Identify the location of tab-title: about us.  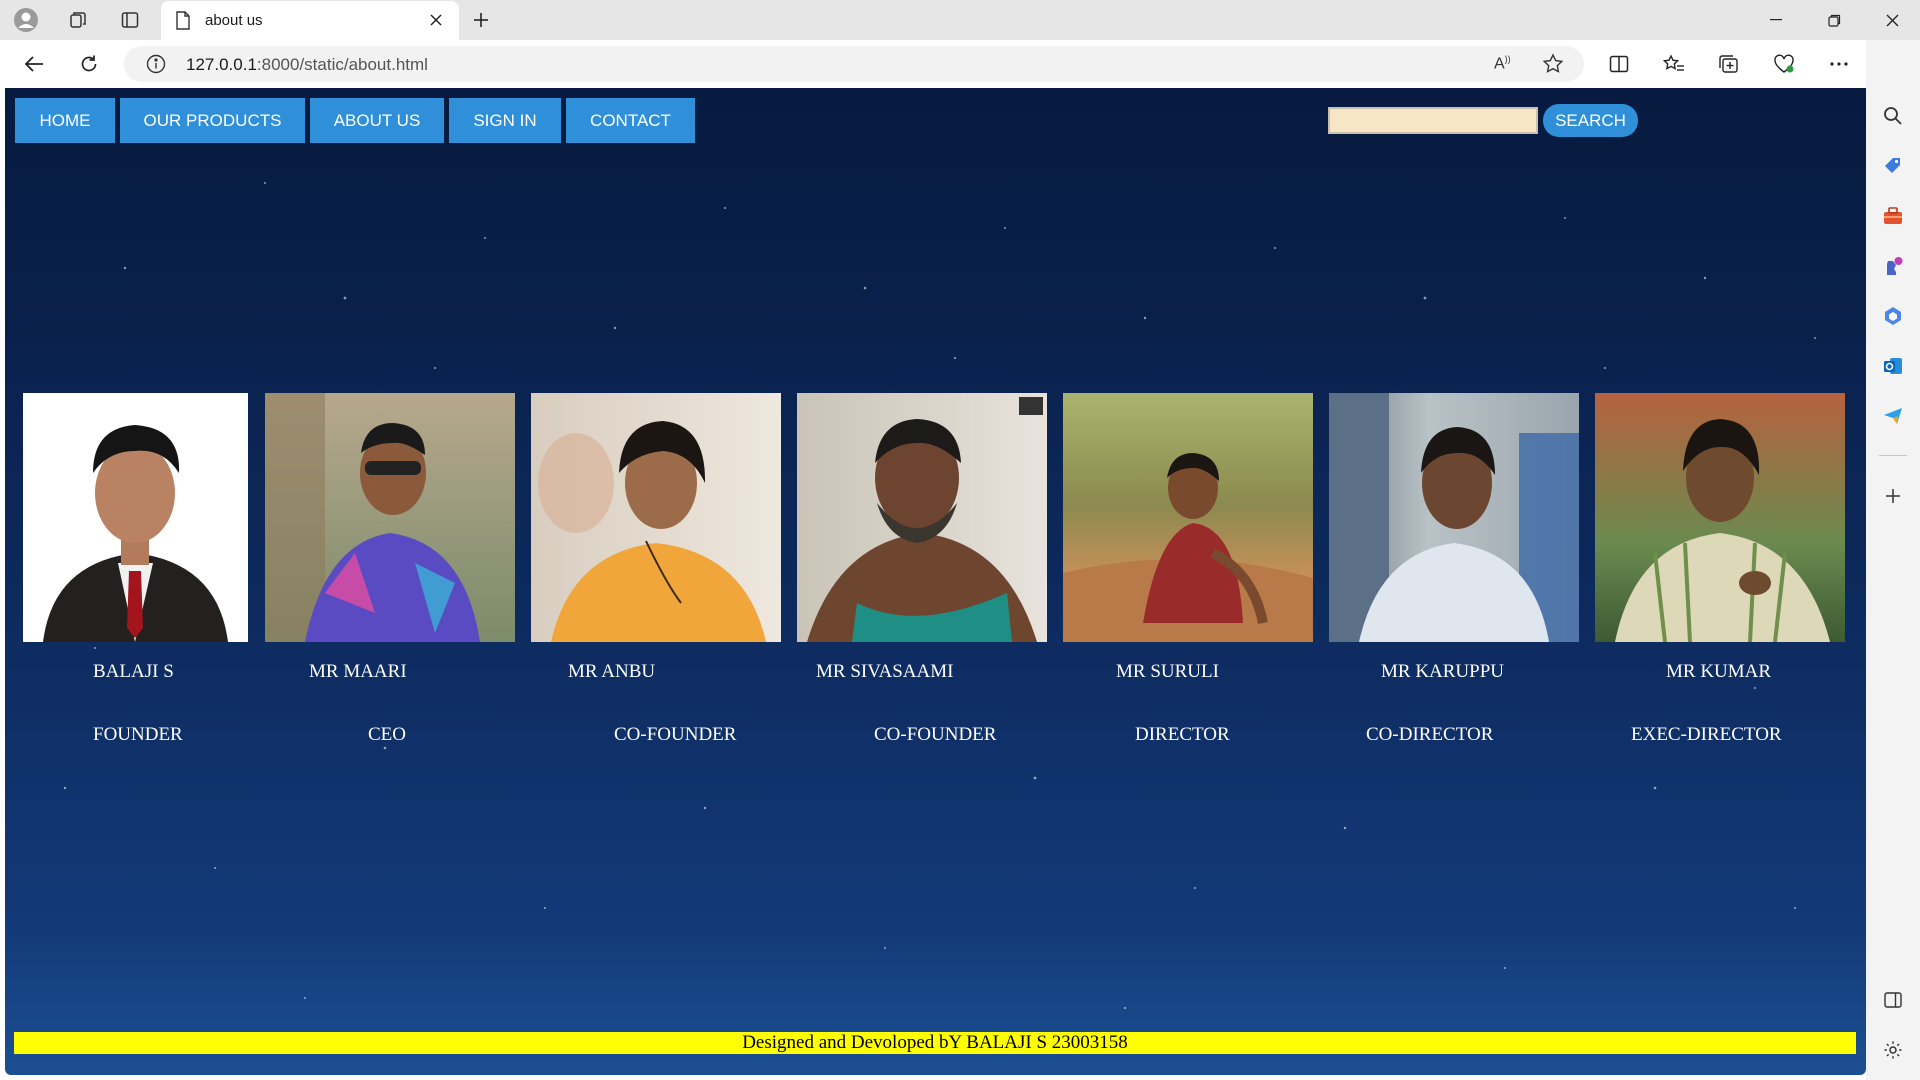
(234, 20).